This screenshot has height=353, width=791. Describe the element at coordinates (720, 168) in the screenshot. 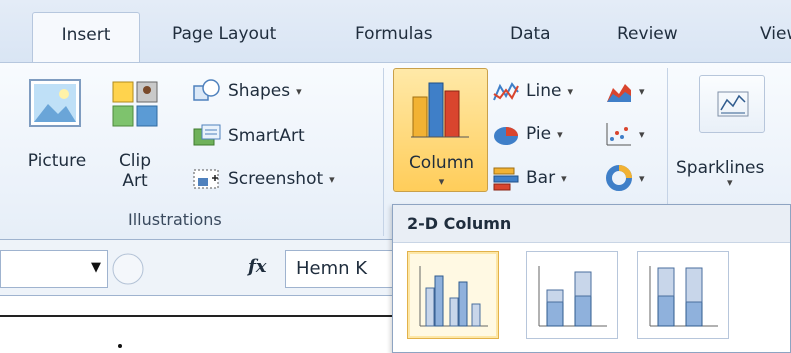

I see `sparklines-label: Sparklines` at that location.